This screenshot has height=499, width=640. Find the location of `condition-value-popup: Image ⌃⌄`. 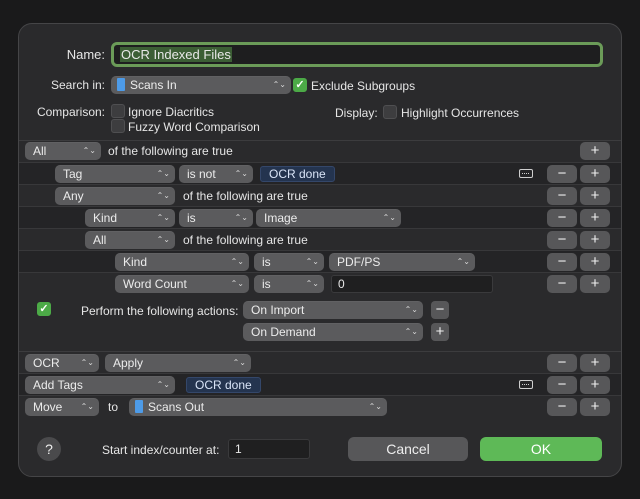

condition-value-popup: Image ⌃⌄ is located at coordinates (328, 218).